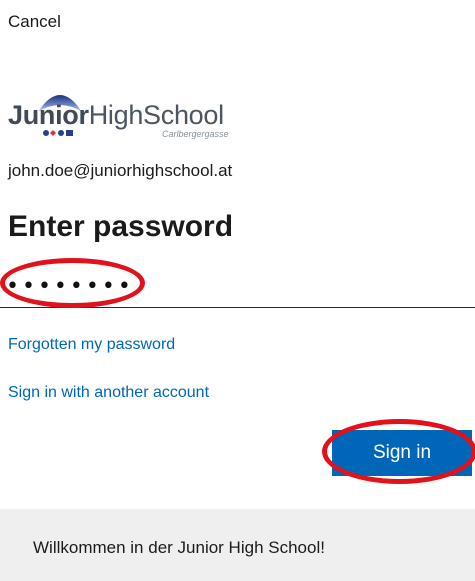 The image size is (475, 581). I want to click on forgot-password-link: Forgotten my password, so click(91, 345).